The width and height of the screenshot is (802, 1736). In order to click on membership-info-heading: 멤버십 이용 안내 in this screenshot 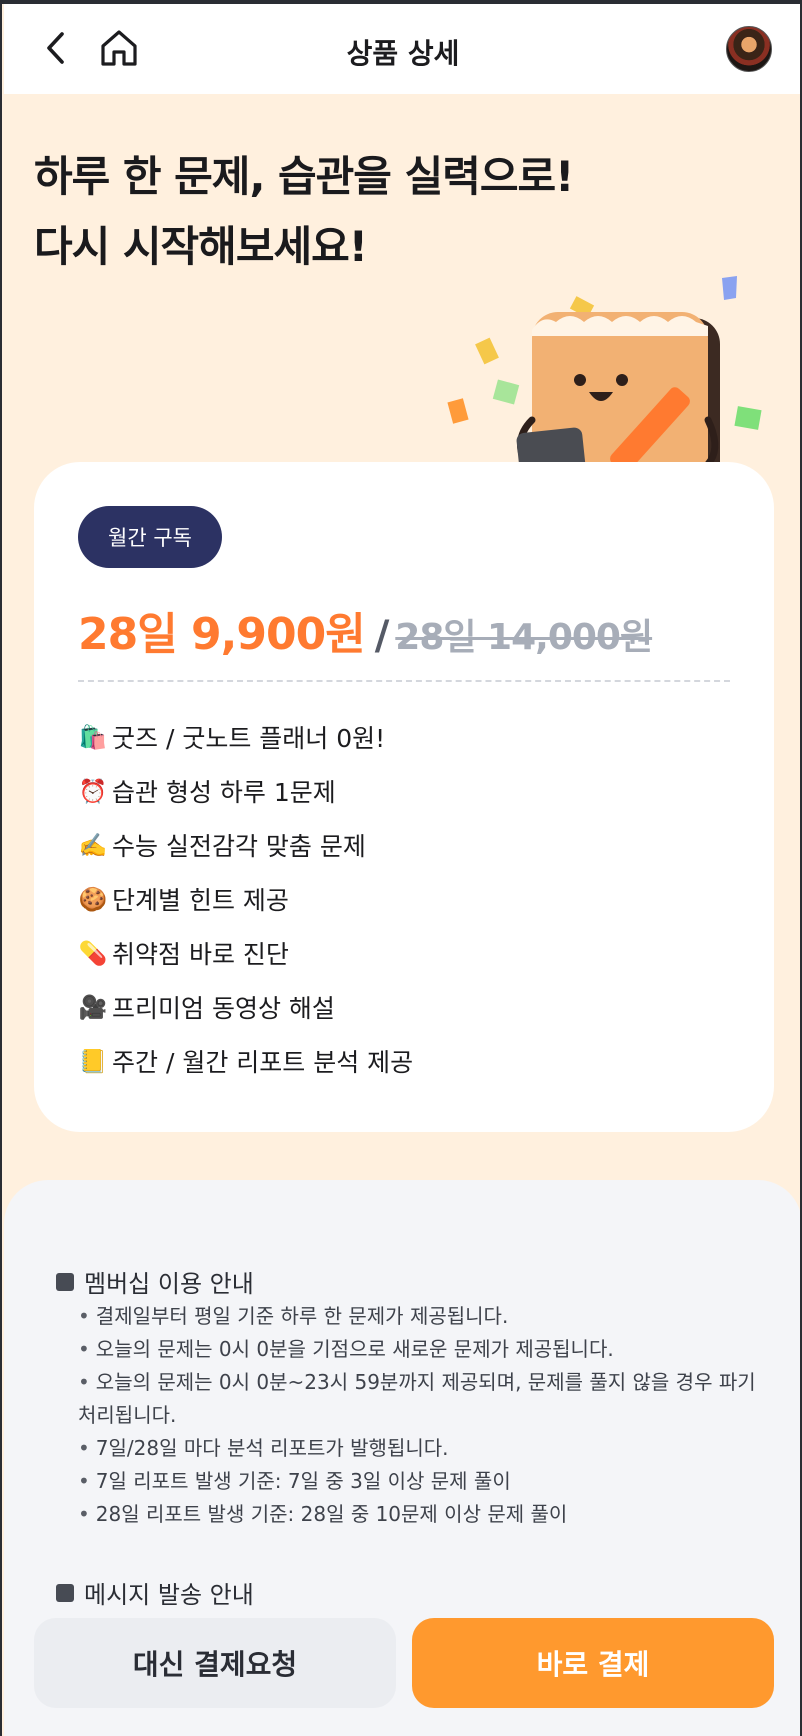, I will do `click(155, 1281)`.